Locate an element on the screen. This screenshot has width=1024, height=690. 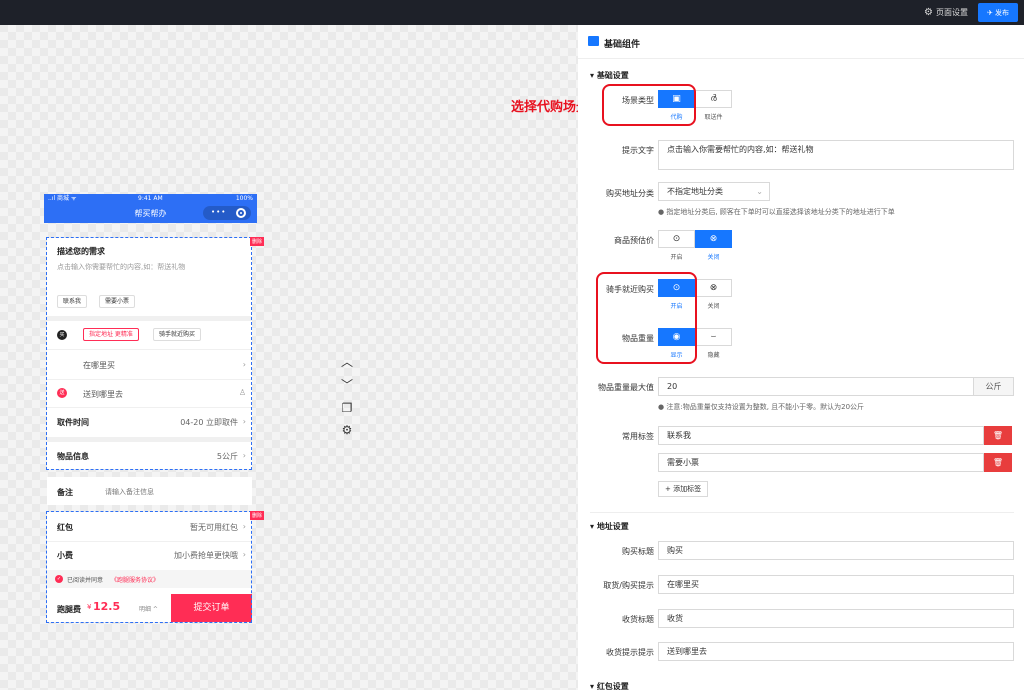
max-weight-input: 20 is located at coordinates (816, 386).